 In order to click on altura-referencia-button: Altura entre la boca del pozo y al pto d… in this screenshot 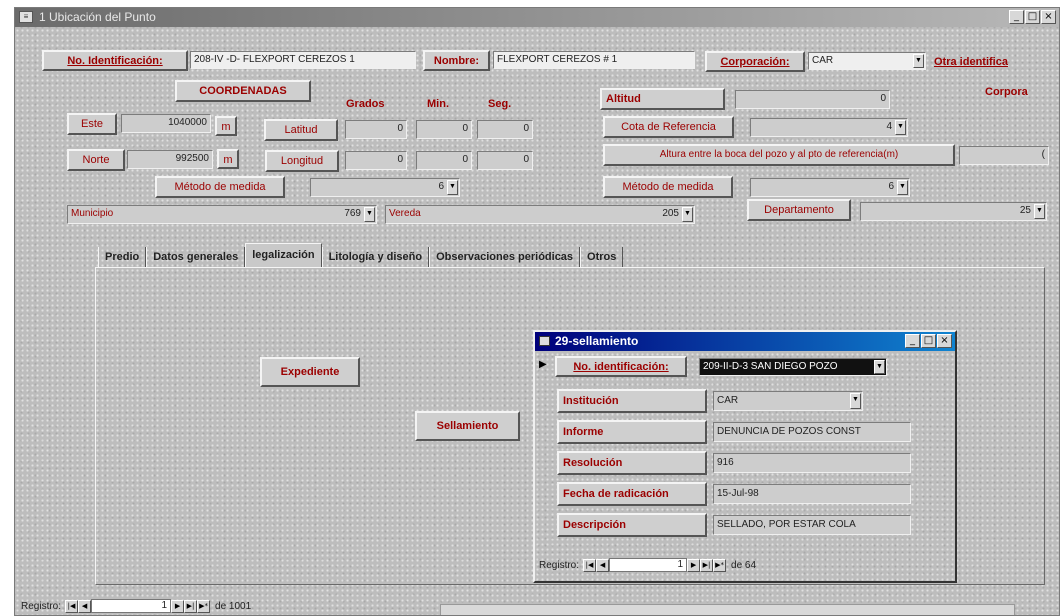, I will do `click(779, 155)`.